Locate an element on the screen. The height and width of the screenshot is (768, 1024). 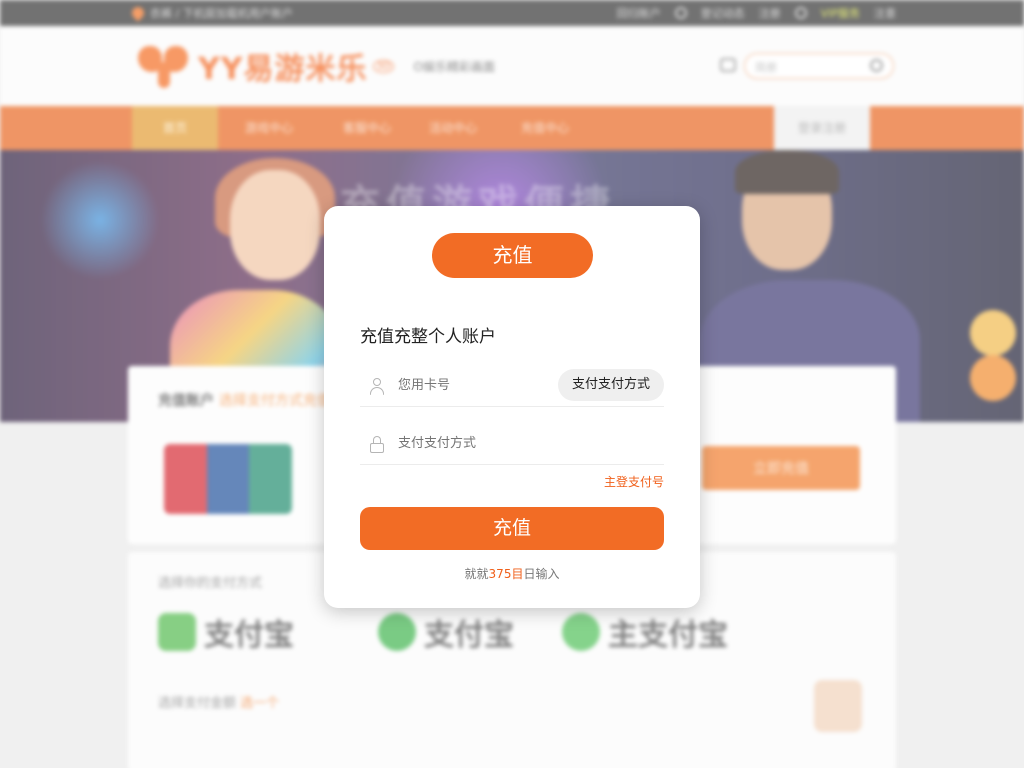
footnote-suffix: 日输入 is located at coordinates (541, 574).